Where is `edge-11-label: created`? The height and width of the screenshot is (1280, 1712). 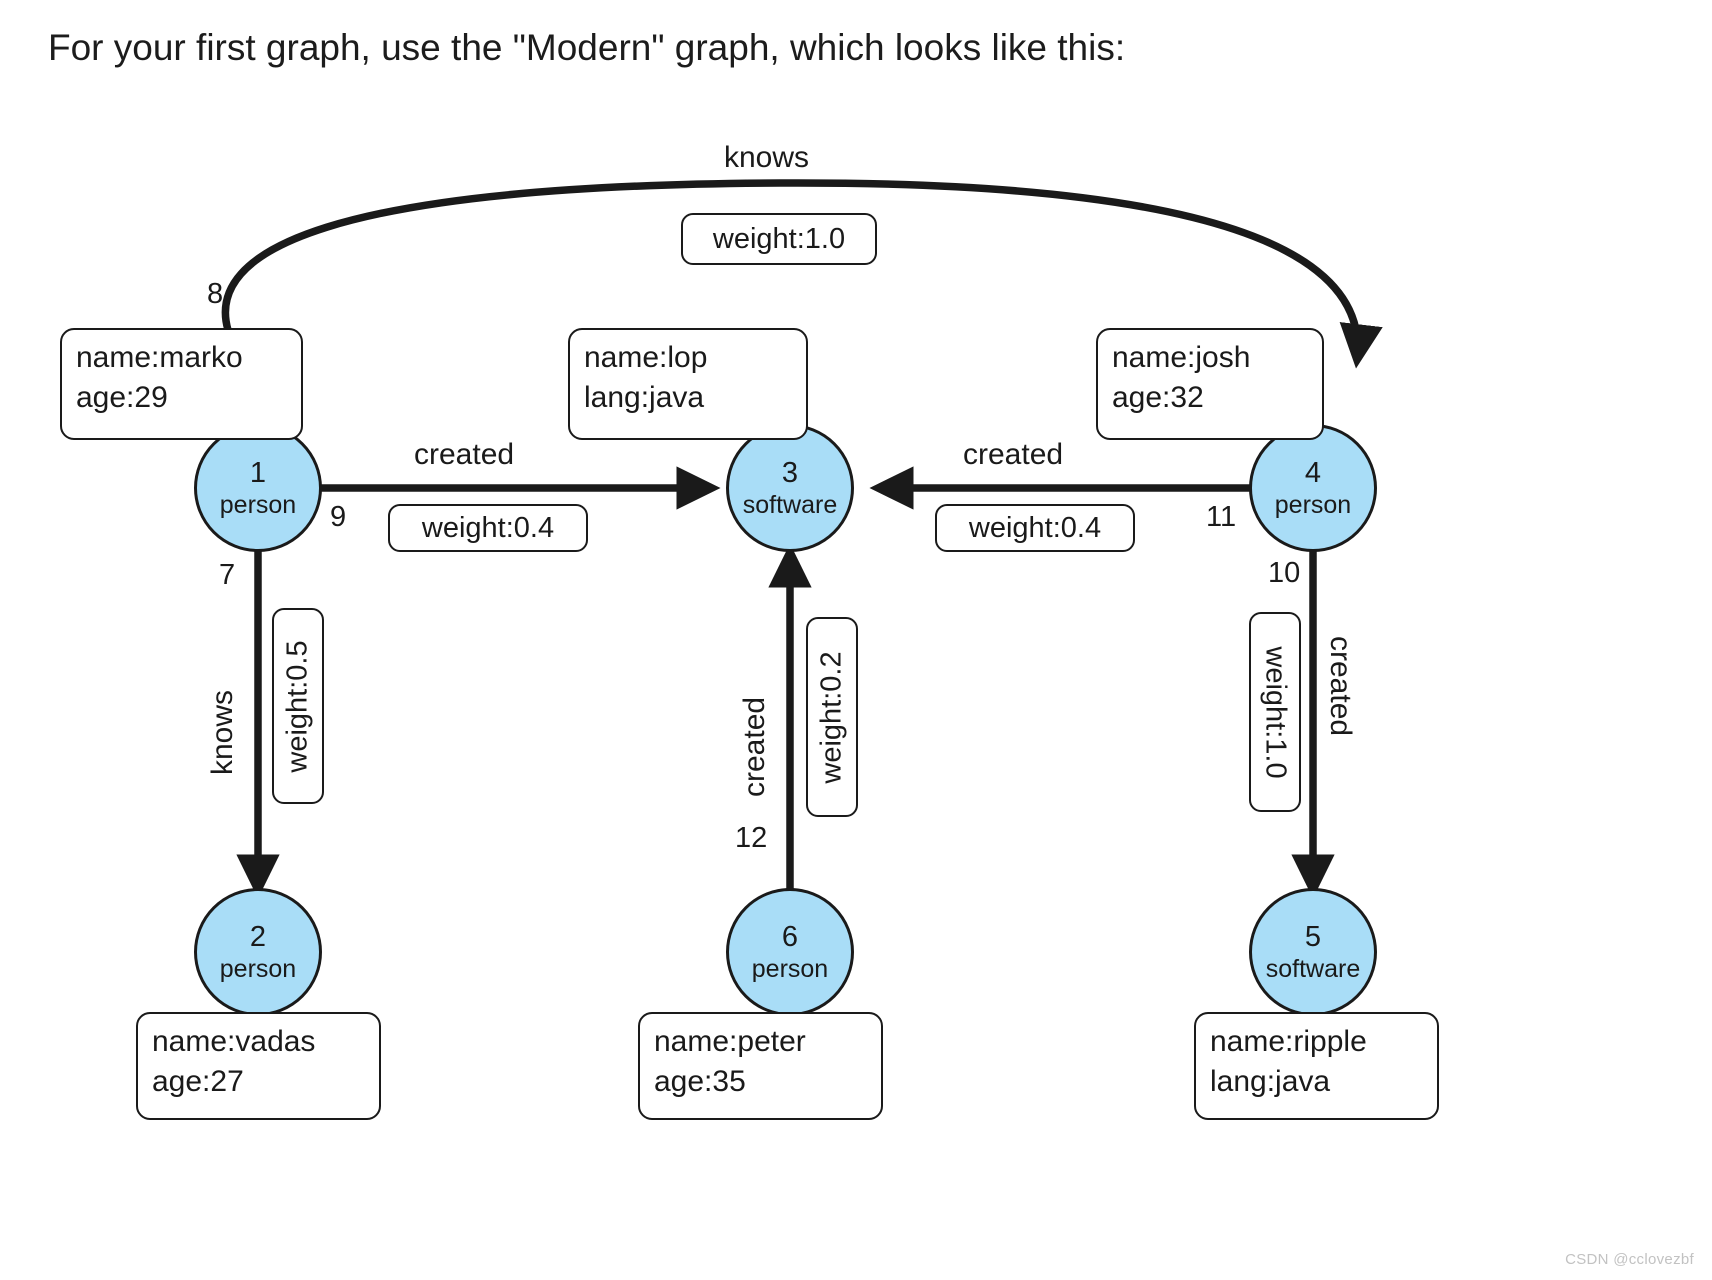 edge-11-label: created is located at coordinates (1013, 454).